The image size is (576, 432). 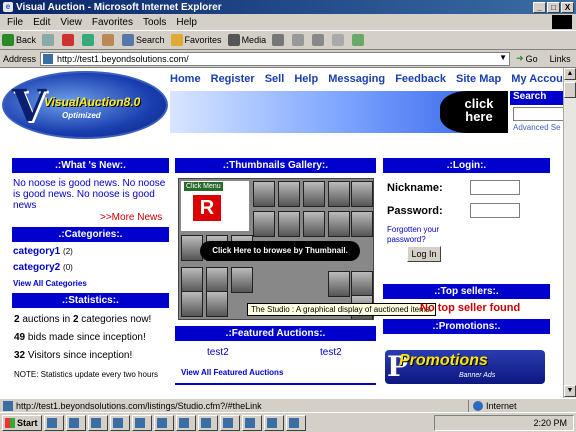 I want to click on menu-edit: Edit, so click(x=41, y=22).